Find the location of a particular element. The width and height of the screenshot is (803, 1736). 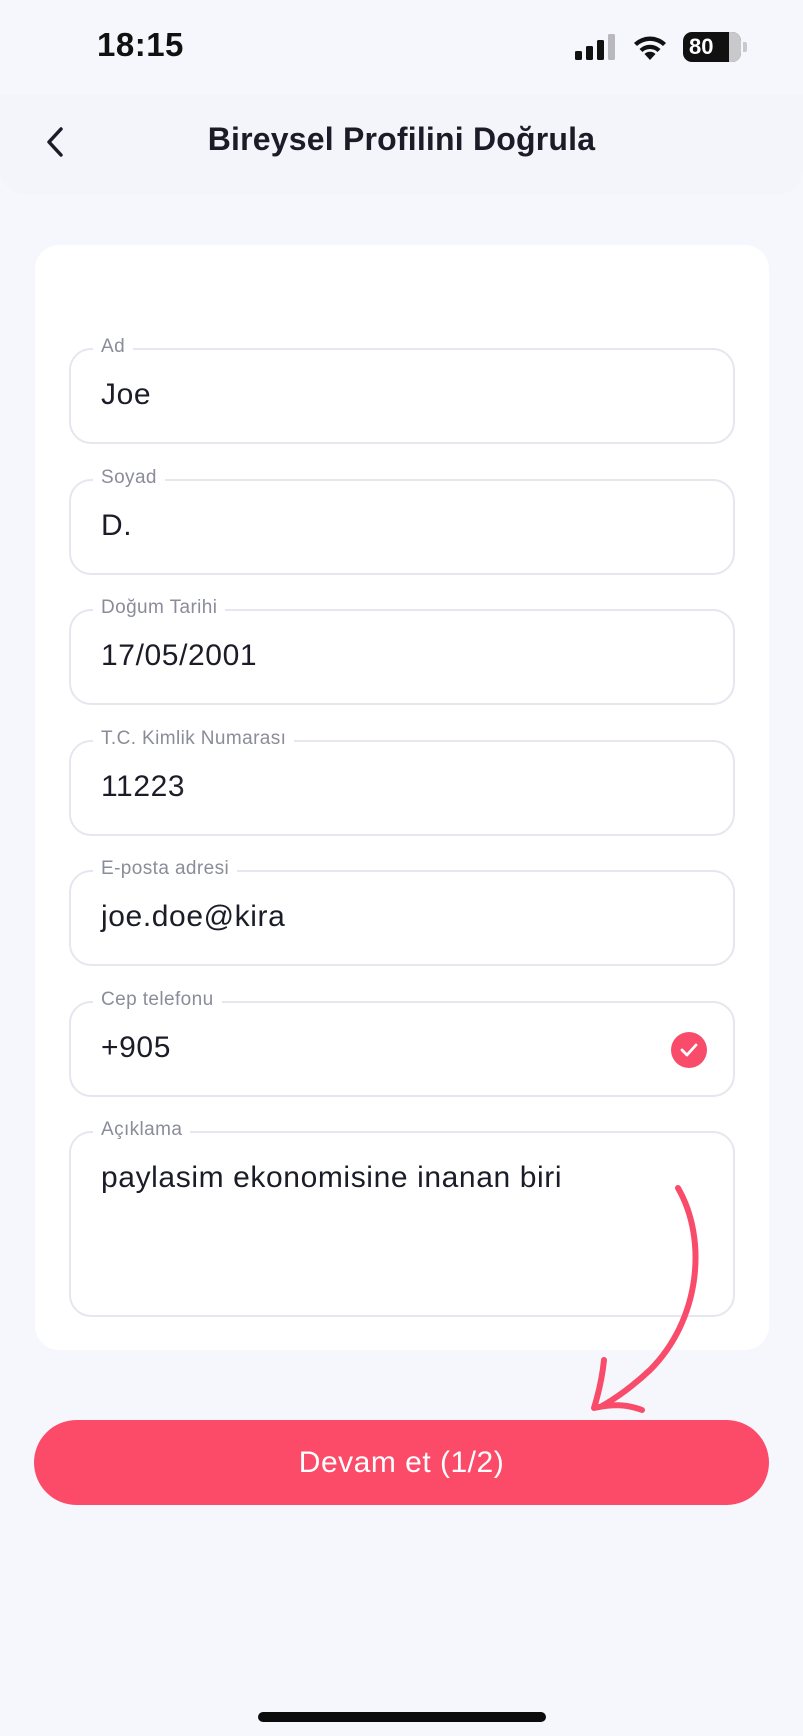

battery-empty-segment is located at coordinates (735, 47).